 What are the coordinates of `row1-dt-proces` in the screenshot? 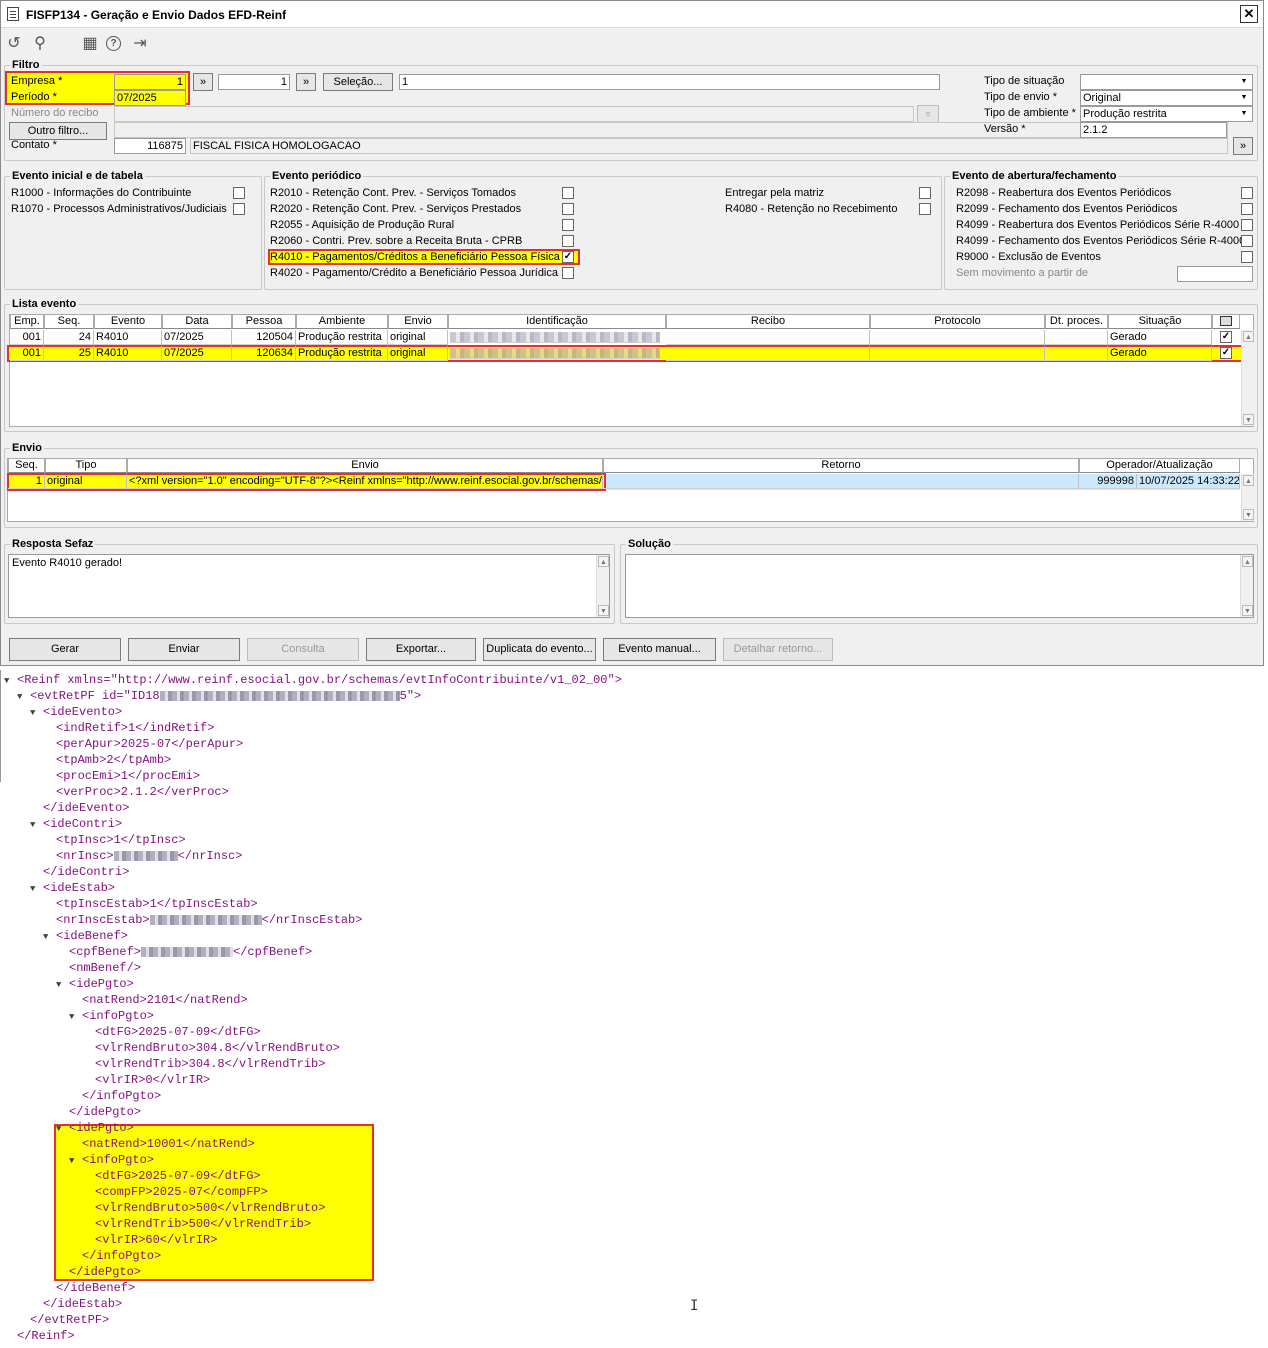 It's located at (1076, 337).